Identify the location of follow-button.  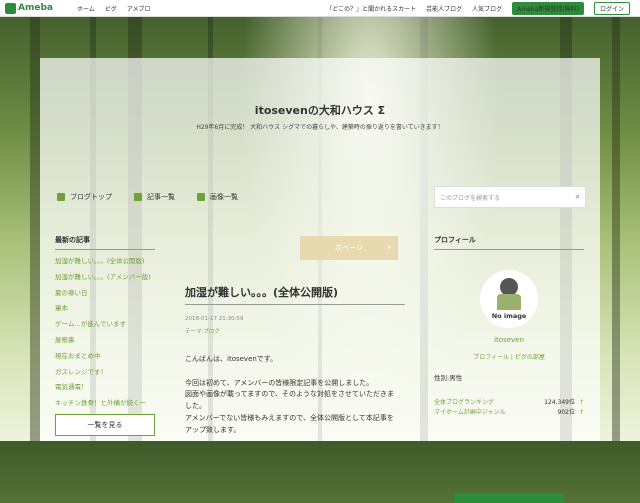
(509, 498).